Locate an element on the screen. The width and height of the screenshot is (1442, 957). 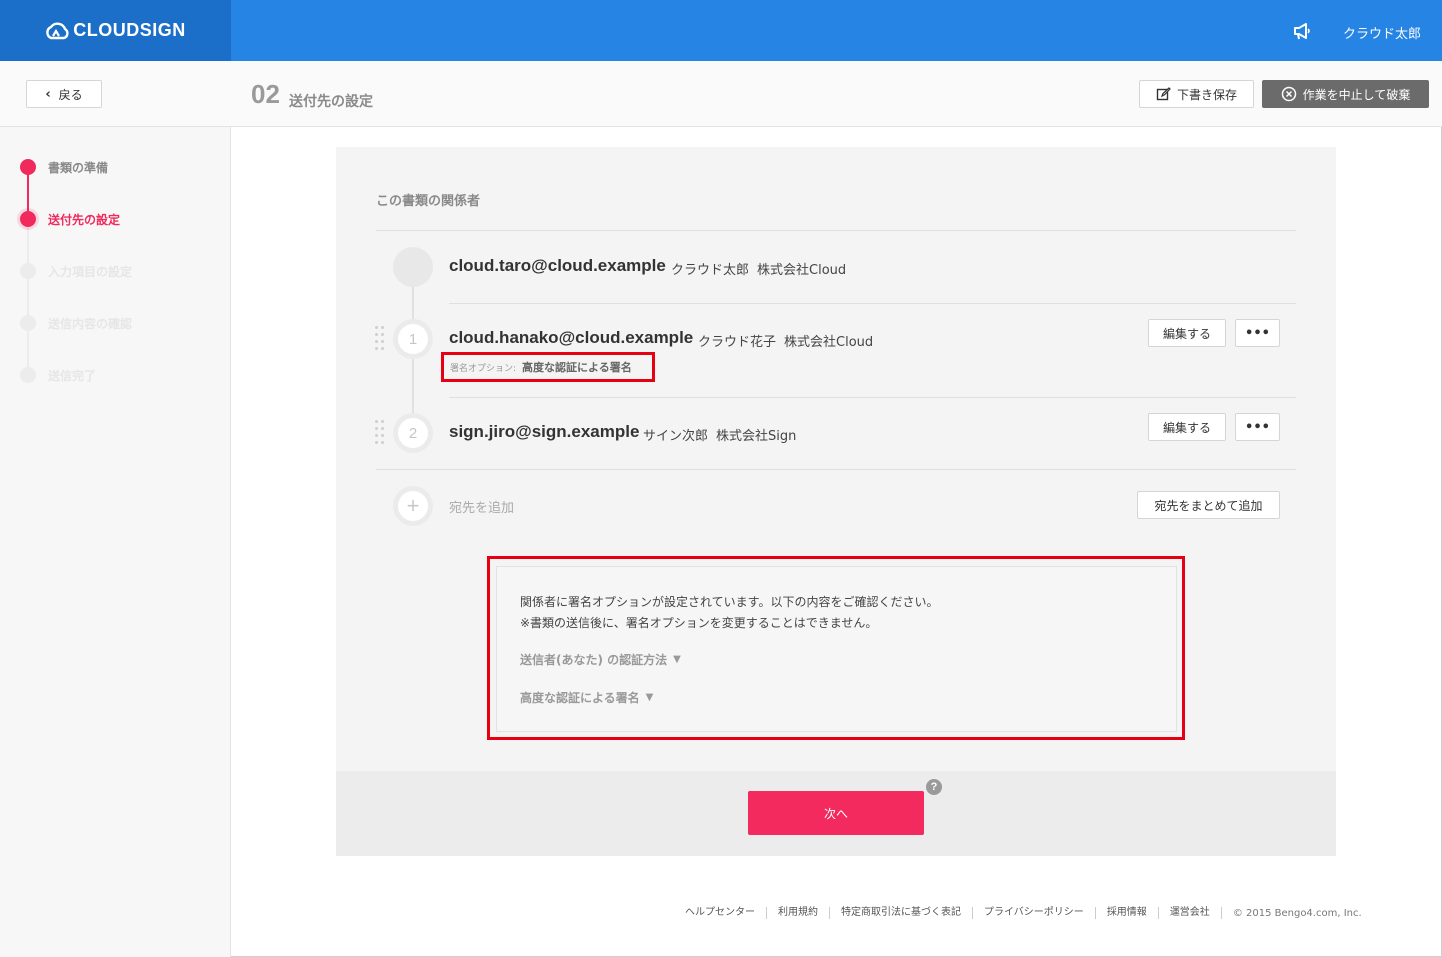
signature-option-notice is located at coordinates (836, 649).